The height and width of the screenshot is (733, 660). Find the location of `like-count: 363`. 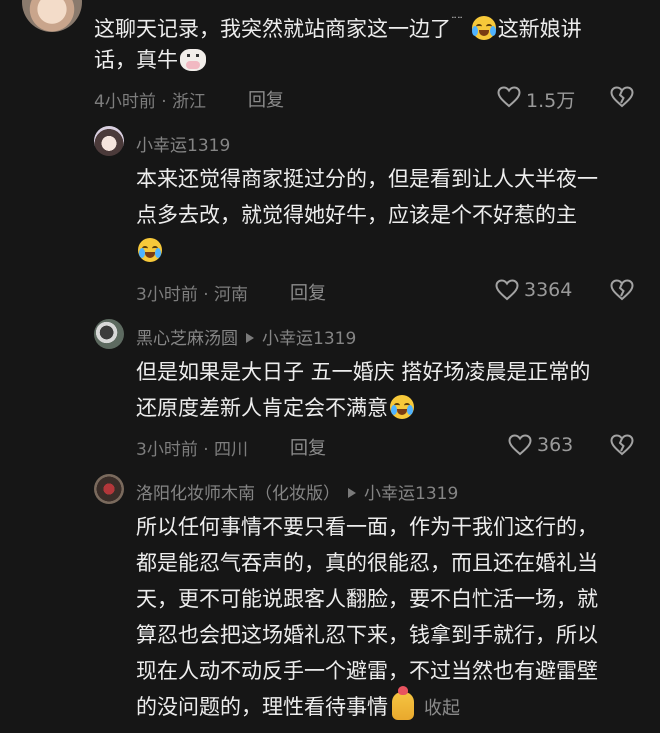

like-count: 363 is located at coordinates (555, 445).